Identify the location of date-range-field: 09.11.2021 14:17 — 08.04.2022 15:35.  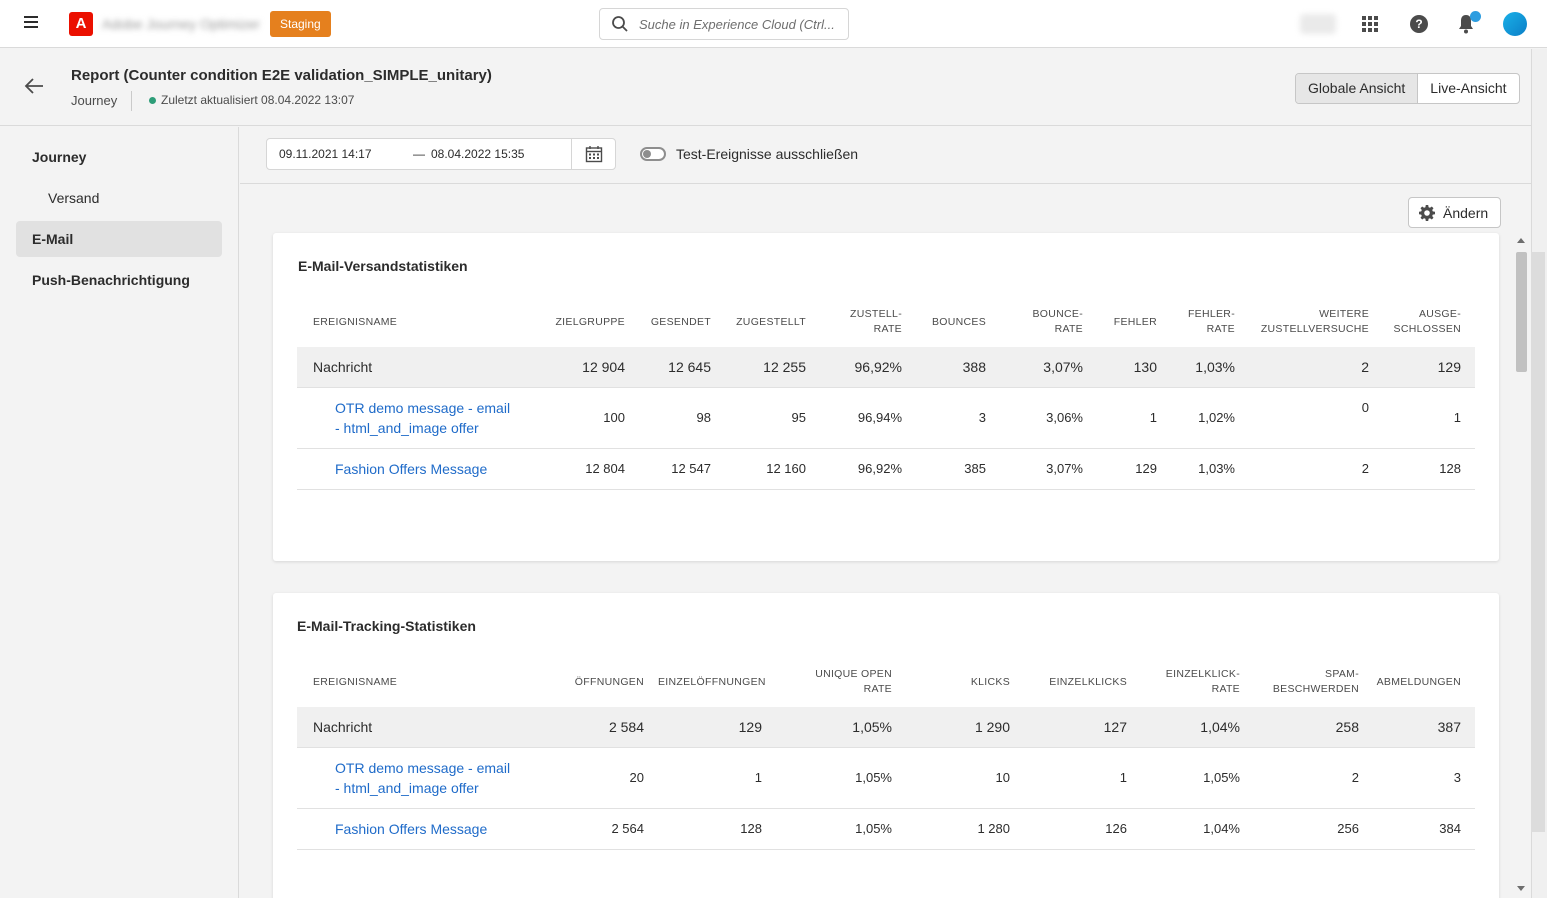
(441, 154).